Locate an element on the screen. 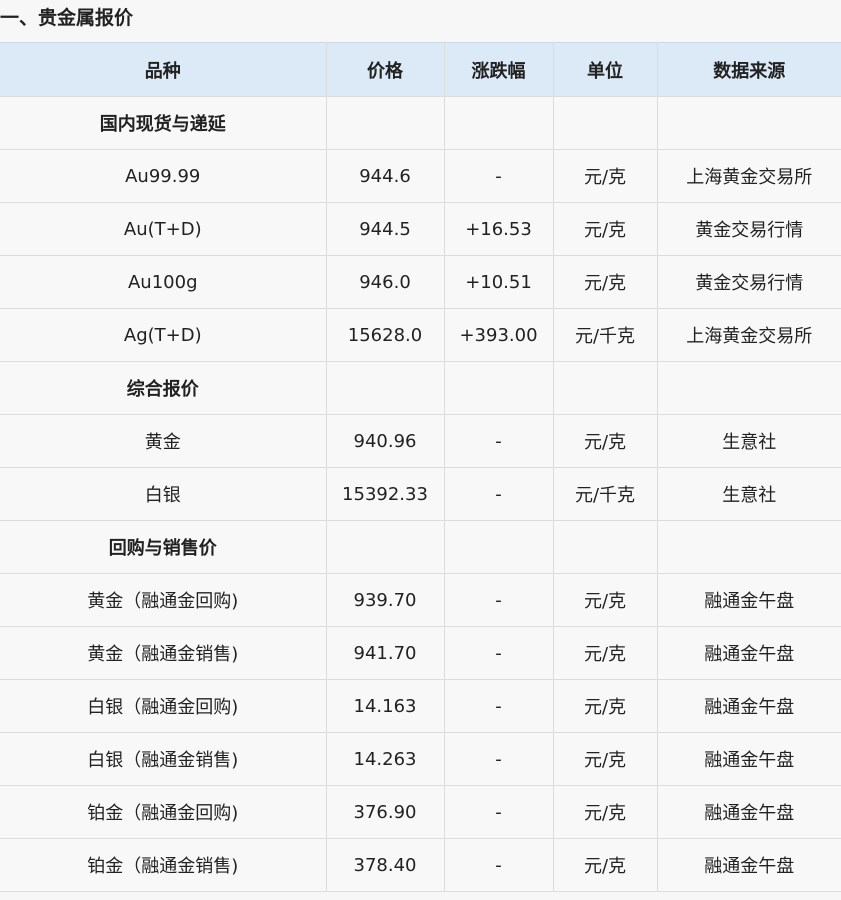  table-row: 白银（融通金销售) 14.263 - 元/克 融通金午盘 is located at coordinates (420, 759).